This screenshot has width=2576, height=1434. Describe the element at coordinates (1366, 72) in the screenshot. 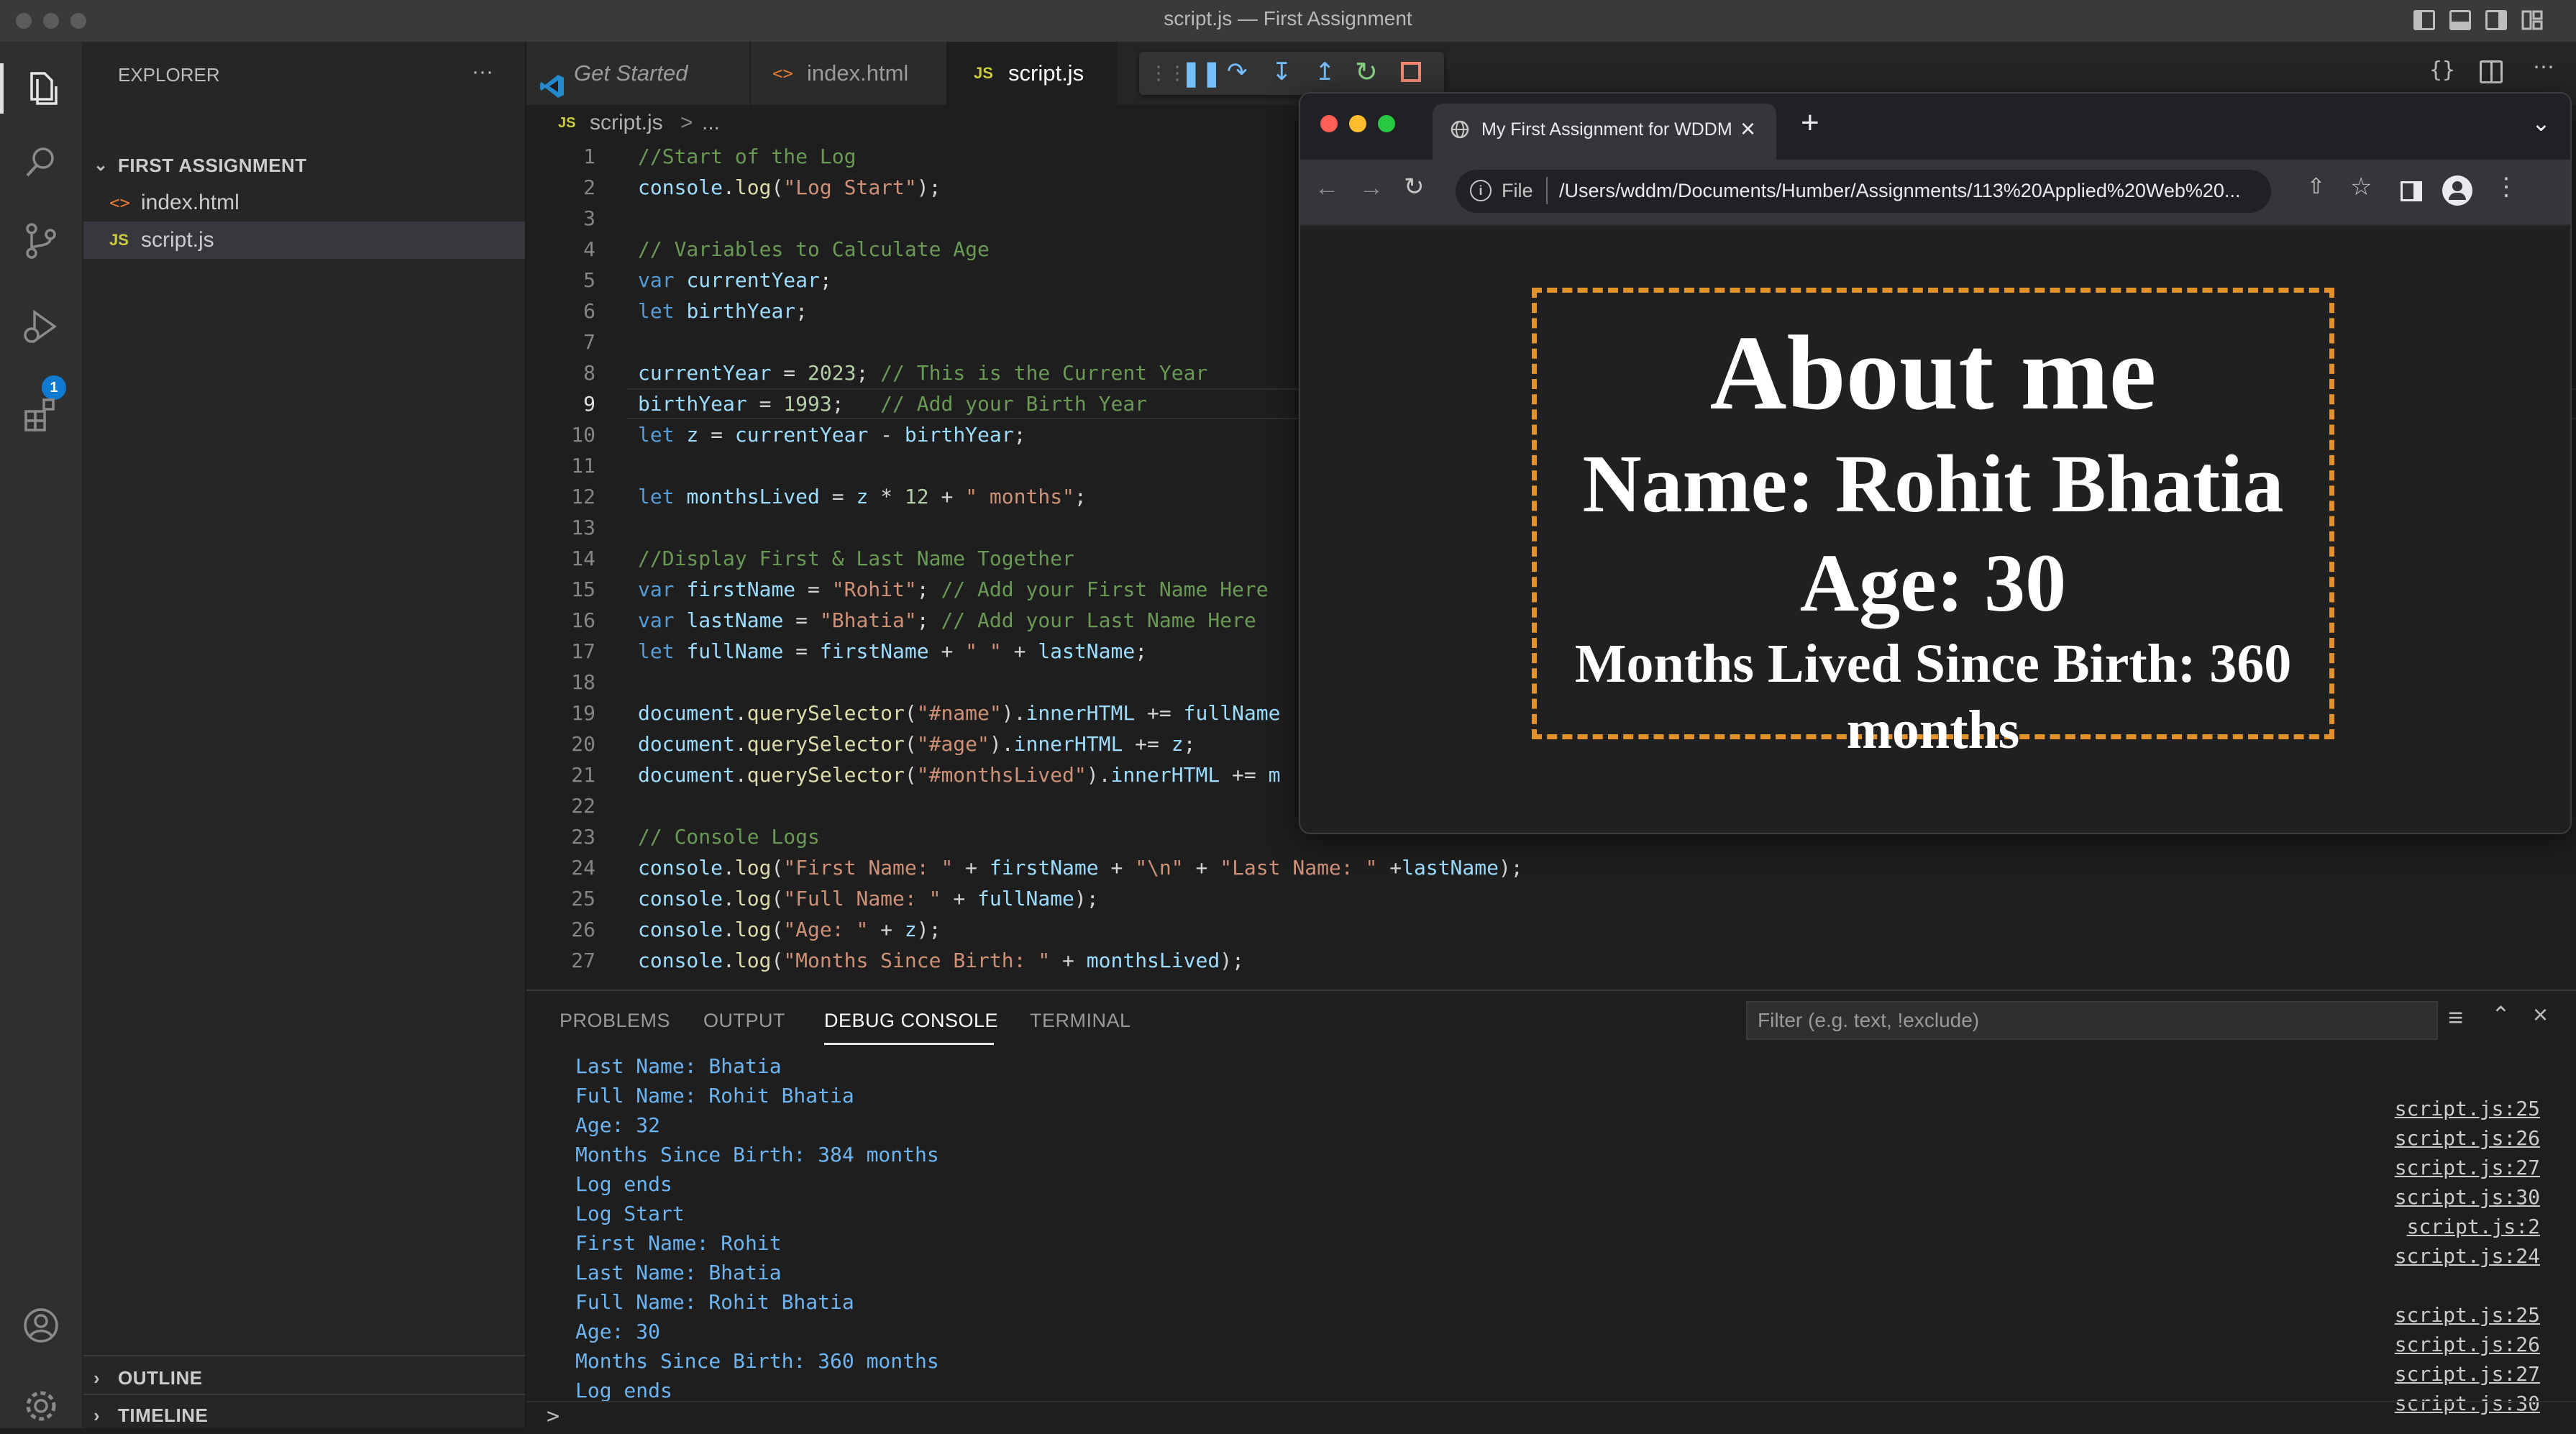

I see `restart-icon: ↻` at that location.